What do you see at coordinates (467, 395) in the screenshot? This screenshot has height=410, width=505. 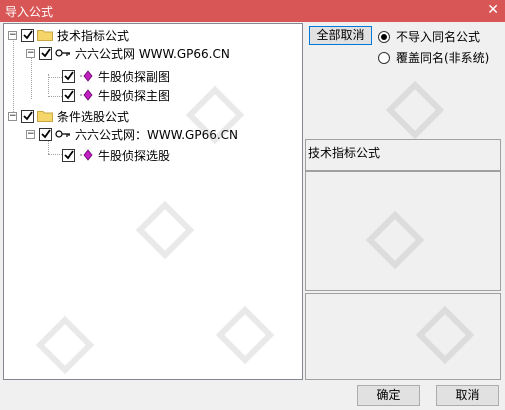 I see `cancel-button: 取消` at bounding box center [467, 395].